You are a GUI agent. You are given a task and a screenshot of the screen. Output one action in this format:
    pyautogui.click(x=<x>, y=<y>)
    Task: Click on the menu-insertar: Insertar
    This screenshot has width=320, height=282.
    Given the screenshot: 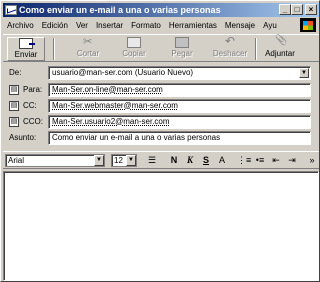 What is the action you would take?
    pyautogui.click(x=109, y=25)
    